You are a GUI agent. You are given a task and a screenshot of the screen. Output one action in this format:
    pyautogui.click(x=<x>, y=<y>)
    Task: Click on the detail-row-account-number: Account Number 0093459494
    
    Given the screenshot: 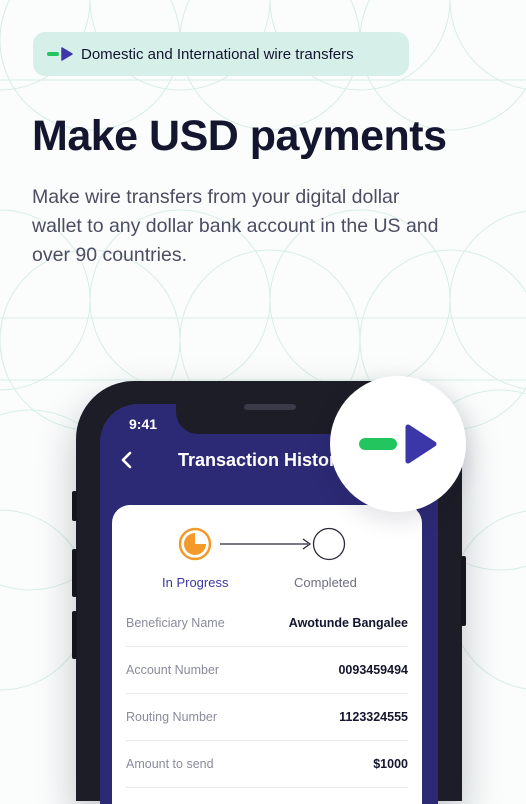 What is the action you would take?
    pyautogui.click(x=267, y=670)
    